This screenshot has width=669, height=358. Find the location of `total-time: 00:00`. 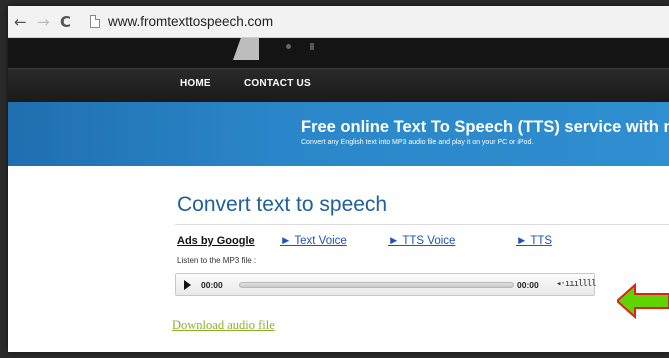

total-time: 00:00 is located at coordinates (528, 285).